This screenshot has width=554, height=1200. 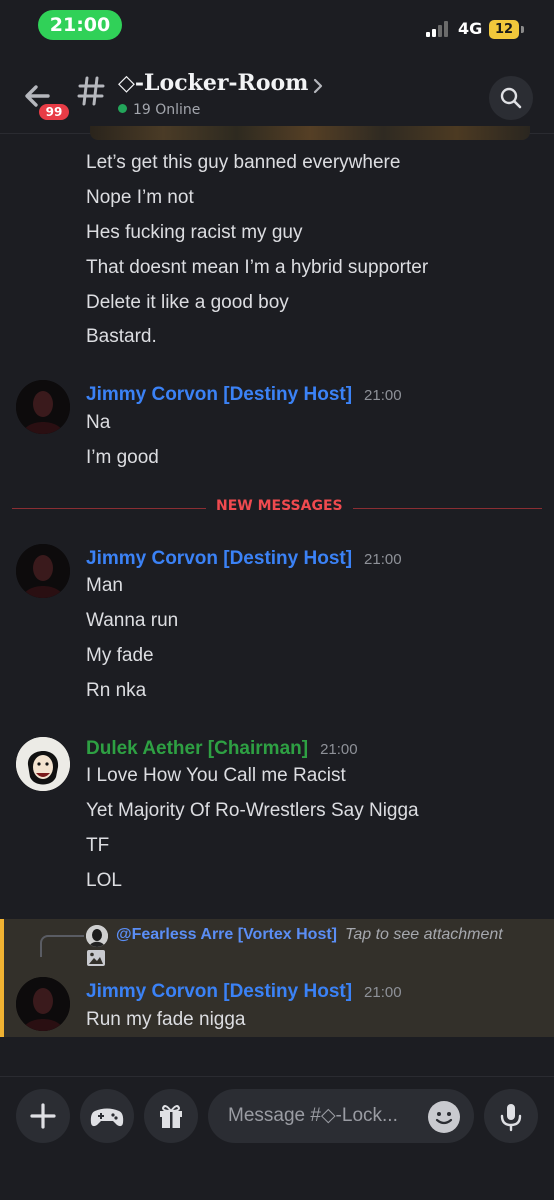 I want to click on message-line: LOL, so click(x=104, y=880).